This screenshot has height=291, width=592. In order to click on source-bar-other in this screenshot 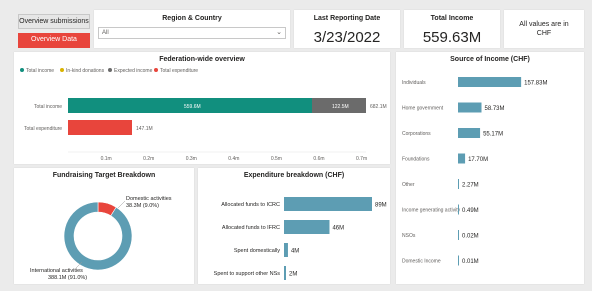, I will do `click(458, 184)`.